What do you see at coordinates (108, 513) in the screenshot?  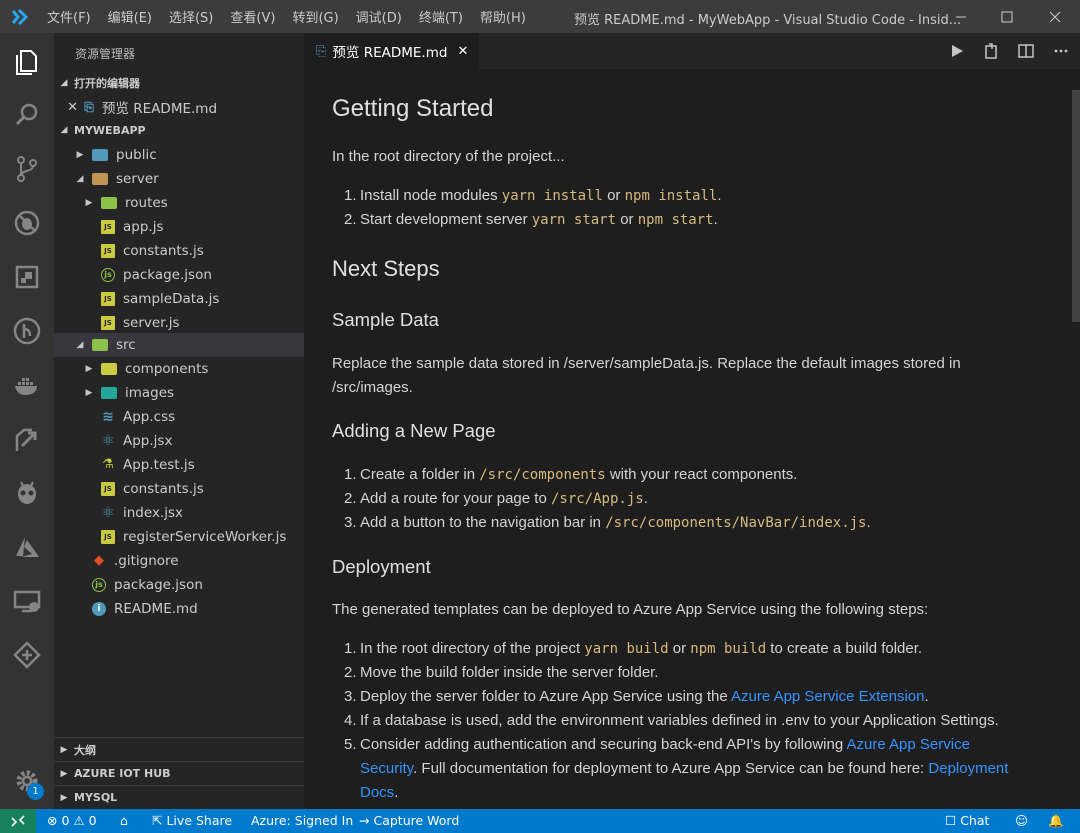 I see `react-icon: ⚛` at bounding box center [108, 513].